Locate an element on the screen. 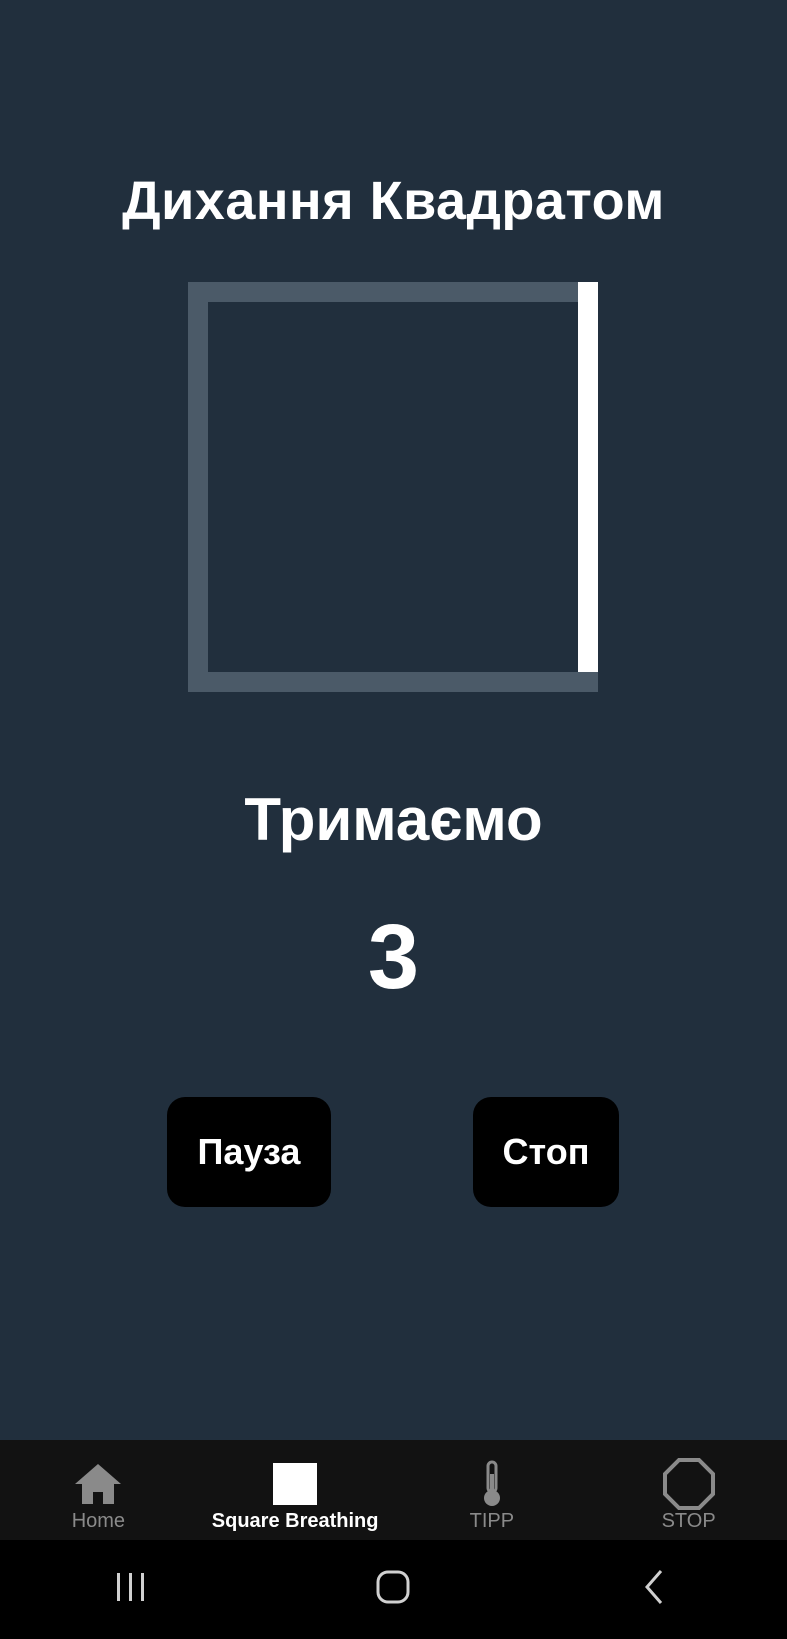 The width and height of the screenshot is (787, 1639). system-back-button is located at coordinates (656, 1590).